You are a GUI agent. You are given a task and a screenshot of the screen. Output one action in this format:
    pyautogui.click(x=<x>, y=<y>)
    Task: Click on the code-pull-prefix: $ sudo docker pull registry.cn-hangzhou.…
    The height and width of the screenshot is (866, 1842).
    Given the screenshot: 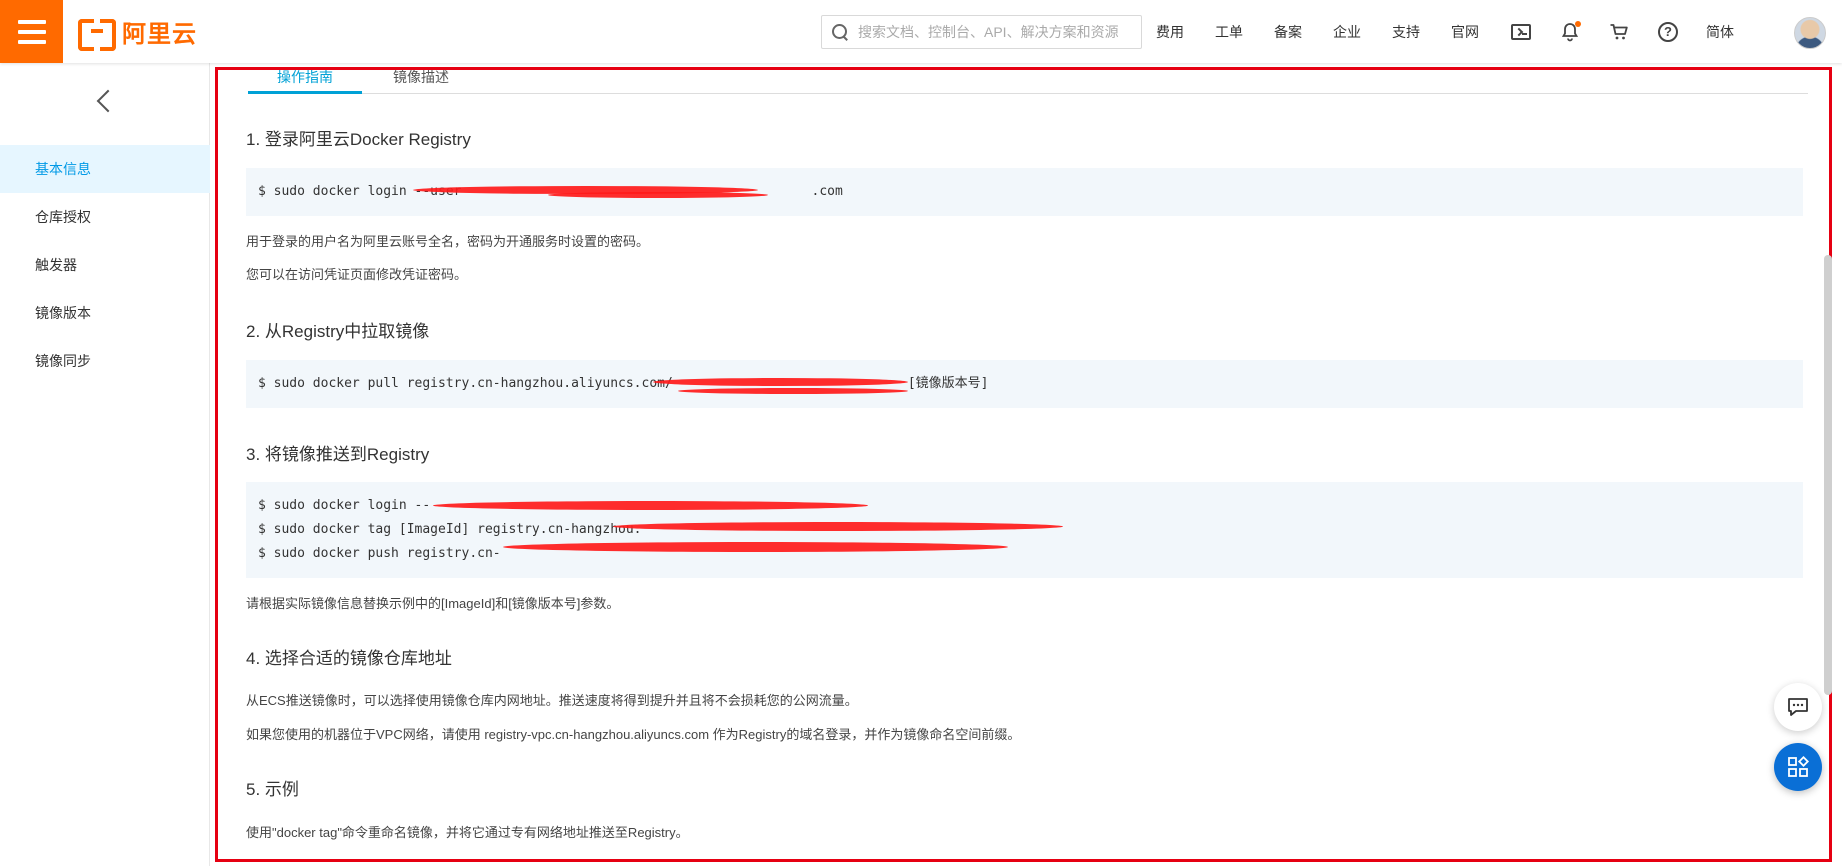 What is the action you would take?
    pyautogui.click(x=465, y=383)
    